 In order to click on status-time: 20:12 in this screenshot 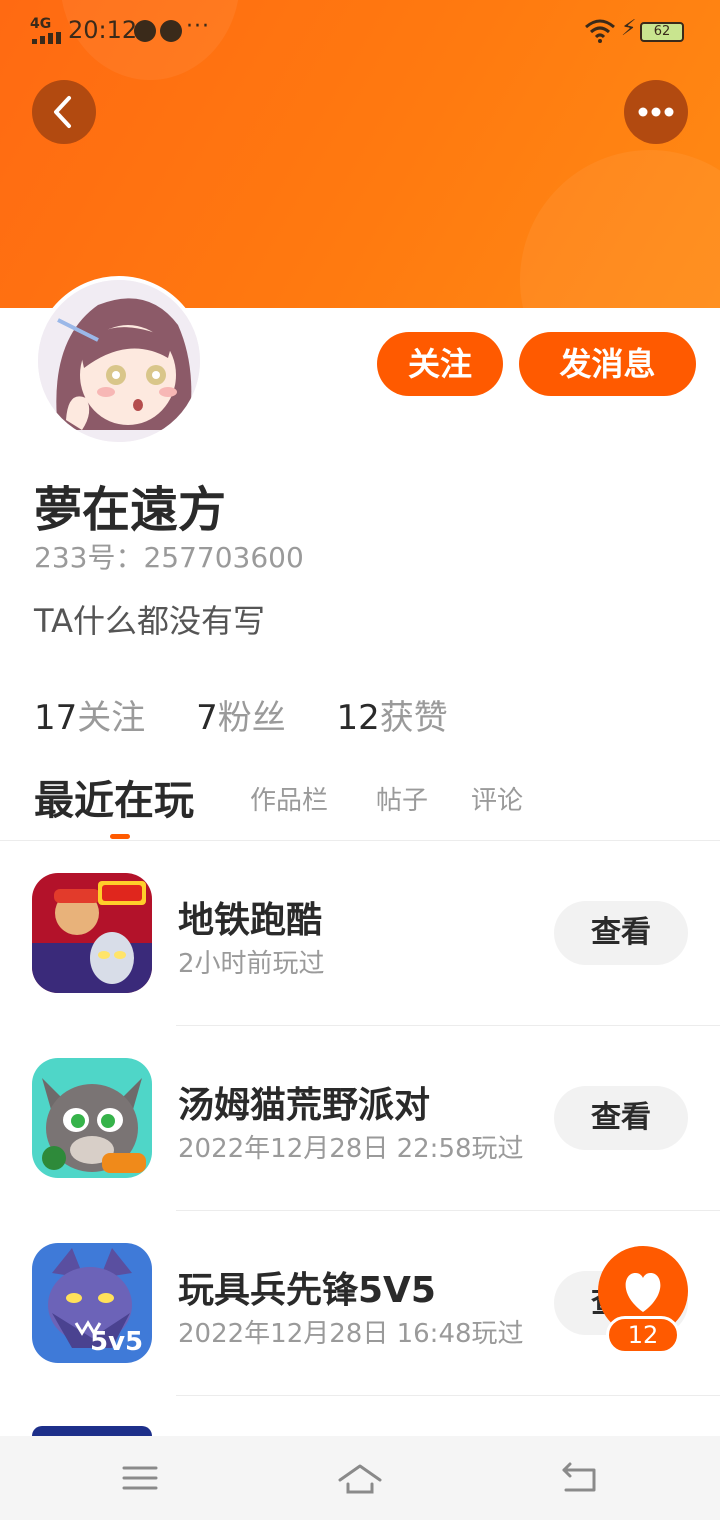, I will do `click(103, 30)`.